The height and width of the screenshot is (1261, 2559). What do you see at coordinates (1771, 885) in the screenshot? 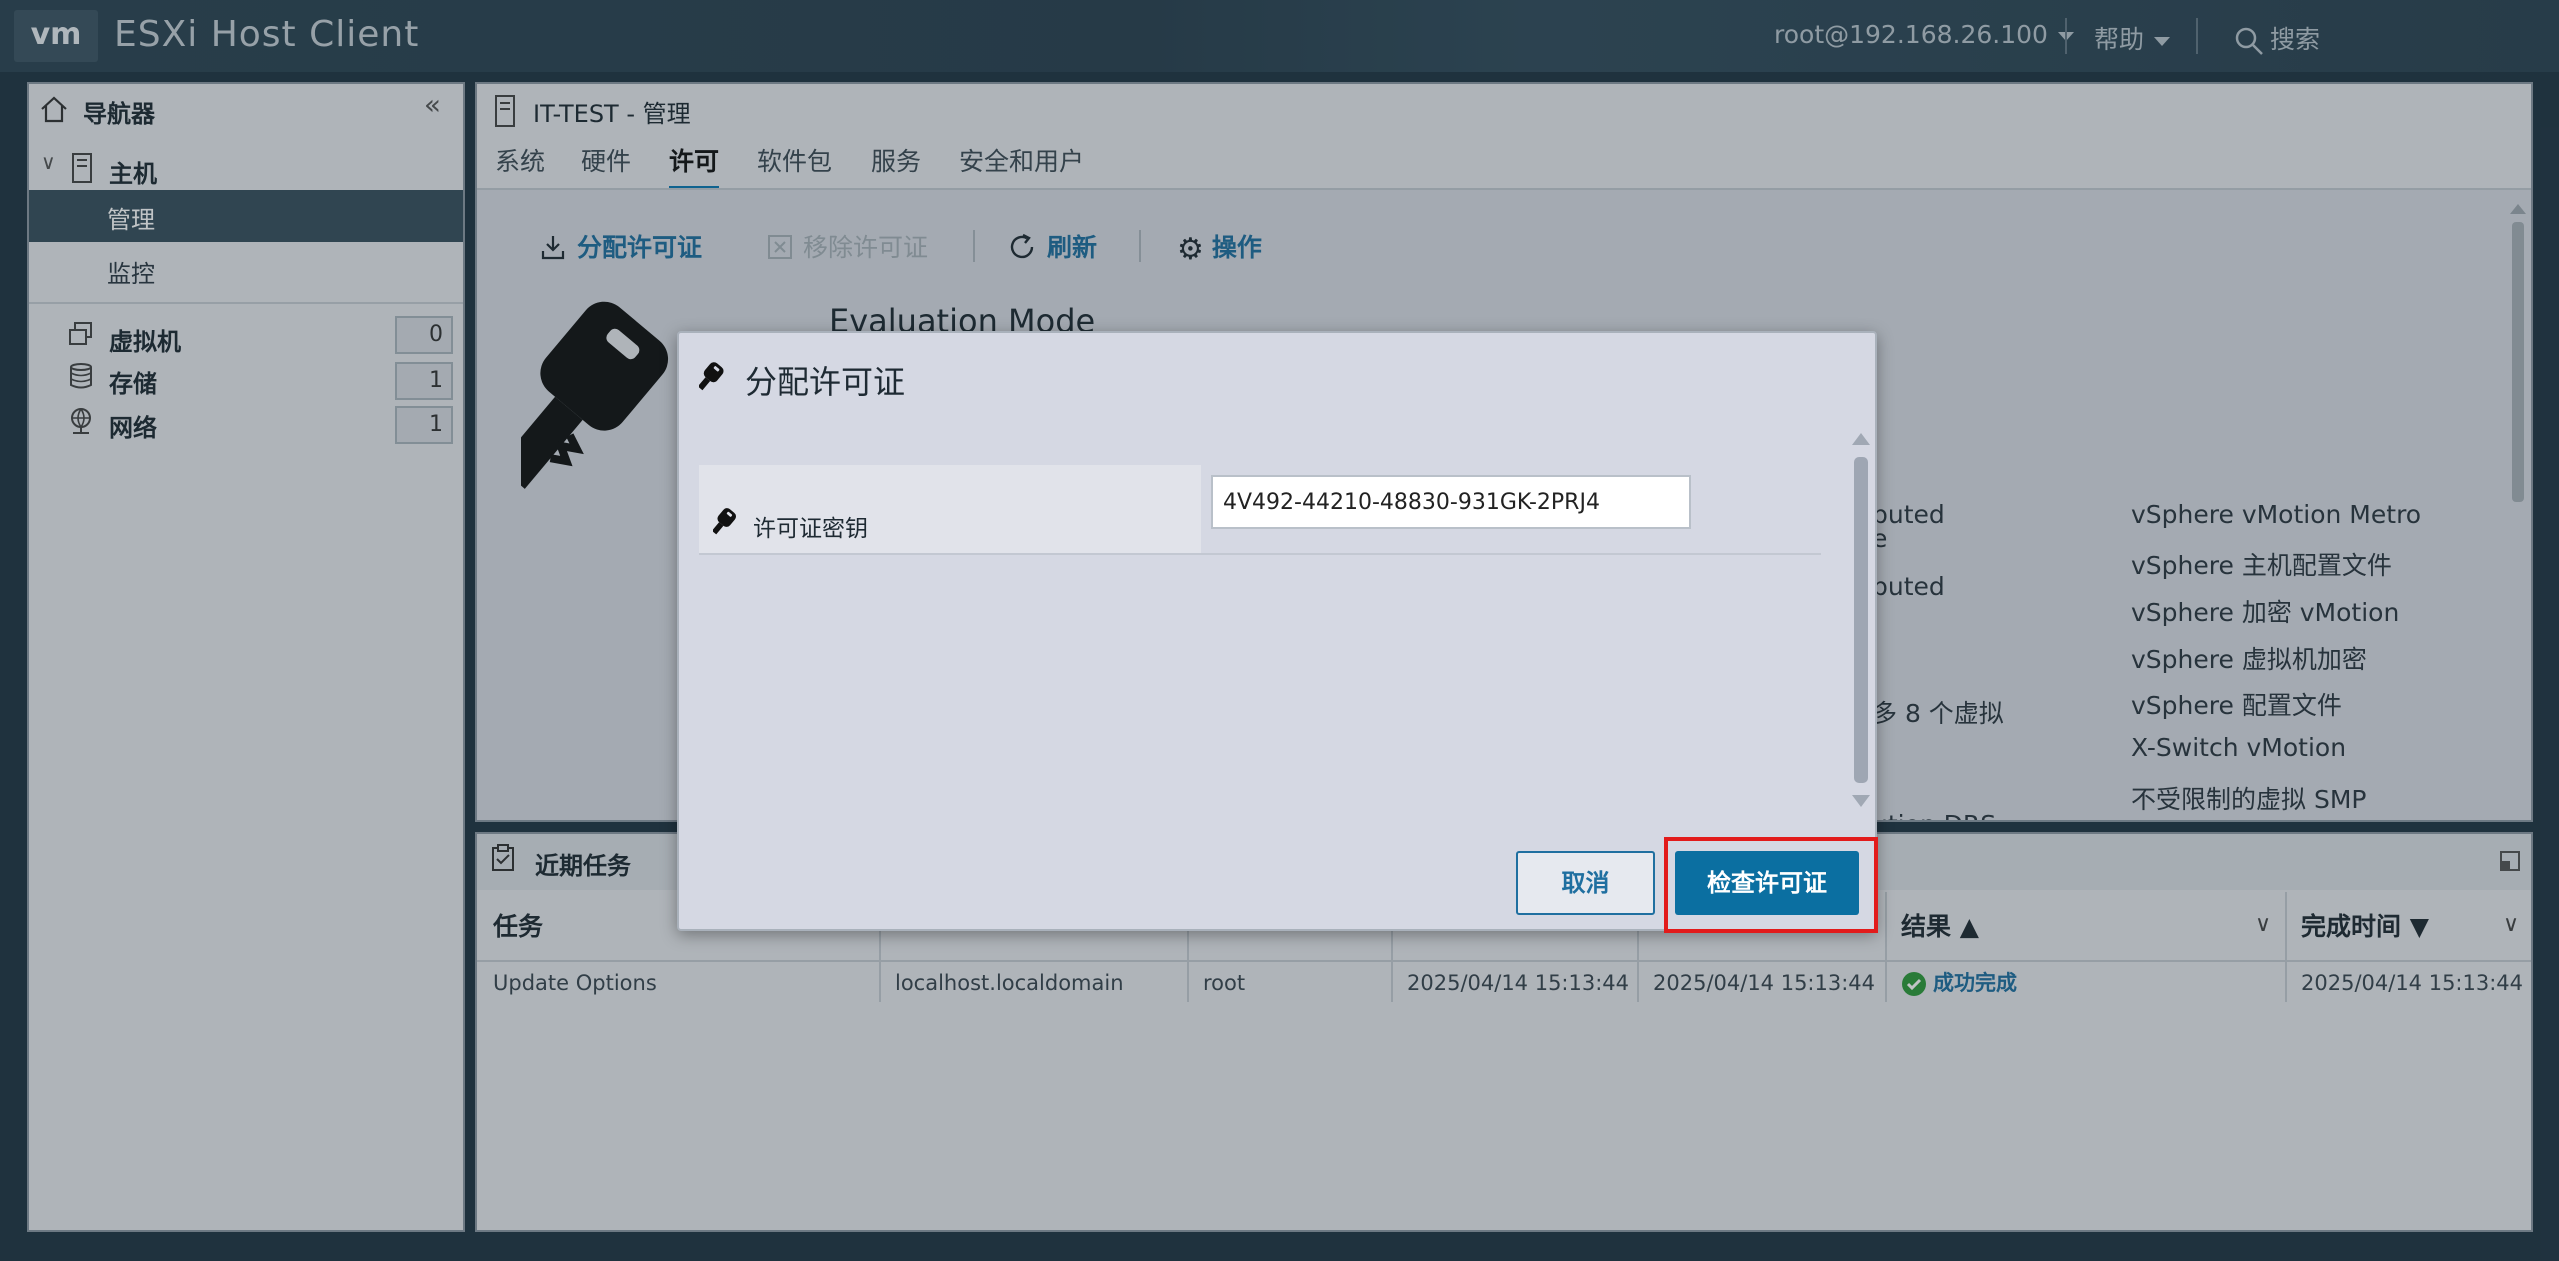
I see `highlight-box` at bounding box center [1771, 885].